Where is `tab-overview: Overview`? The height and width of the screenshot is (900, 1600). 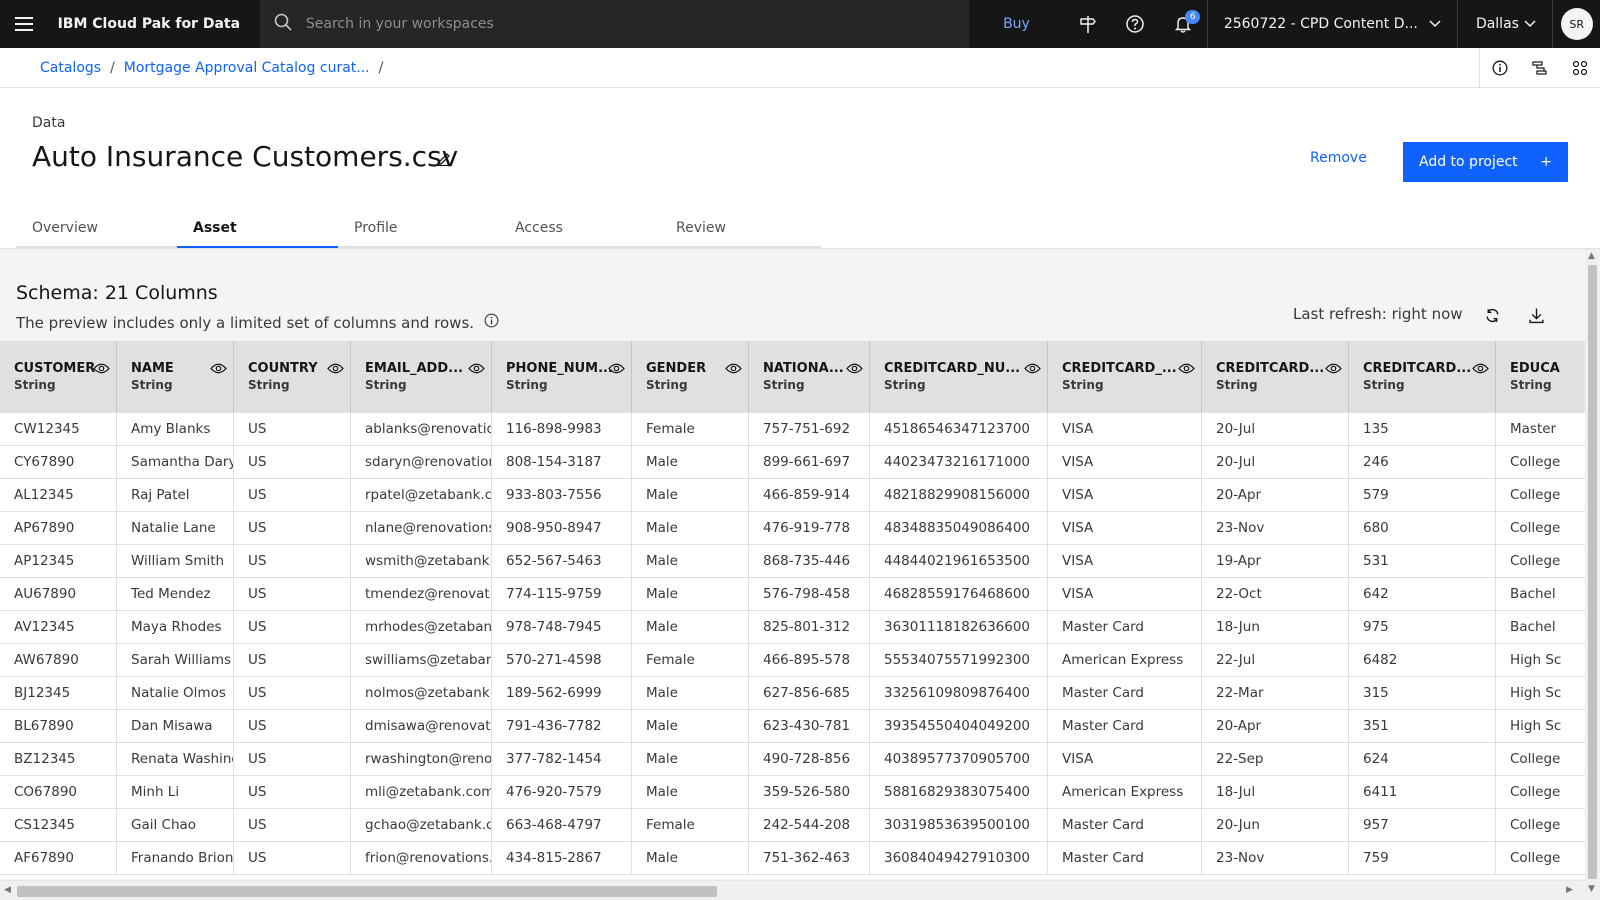
tab-overview: Overview is located at coordinates (96, 230).